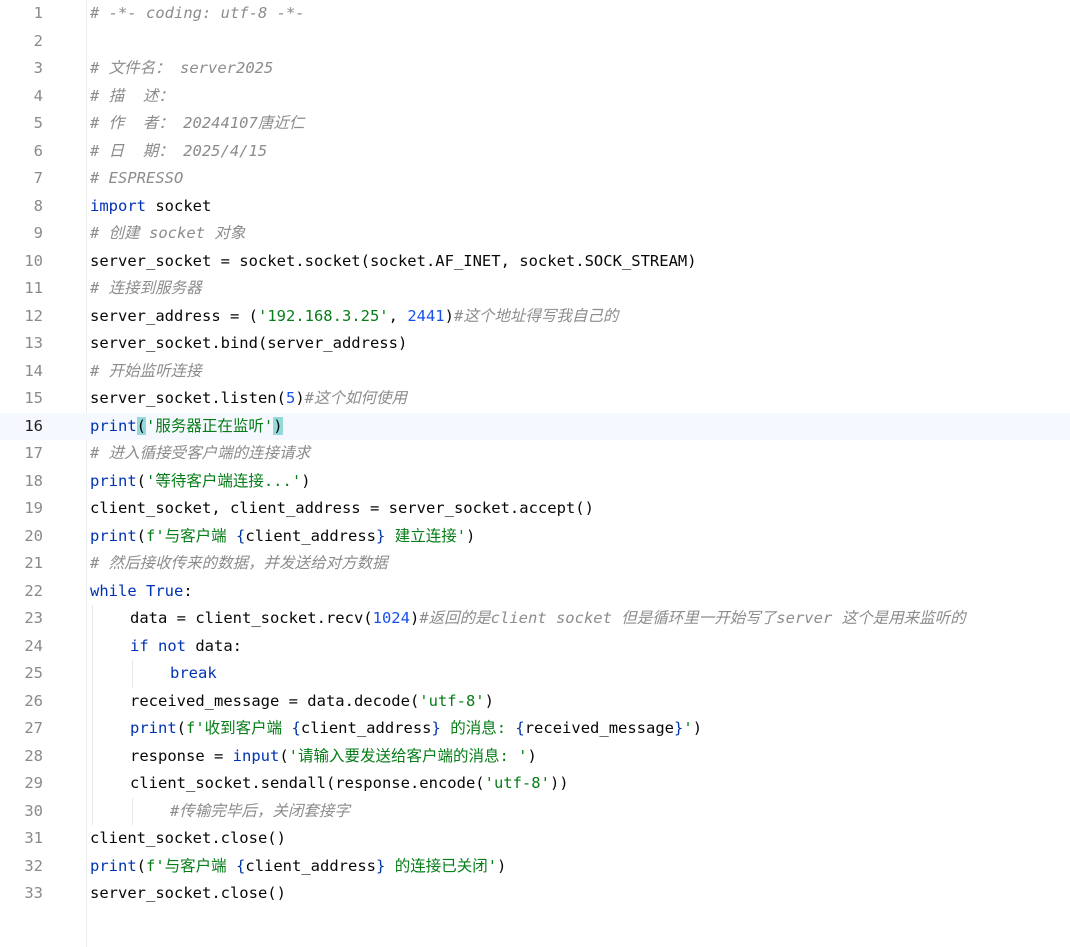 Image resolution: width=1070 pixels, height=947 pixels. What do you see at coordinates (150, 207) in the screenshot?
I see `code-text: import socket` at bounding box center [150, 207].